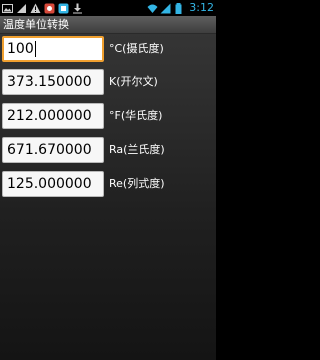  Describe the element at coordinates (53, 150) in the screenshot. I see `rankine-input: 671.670000` at that location.